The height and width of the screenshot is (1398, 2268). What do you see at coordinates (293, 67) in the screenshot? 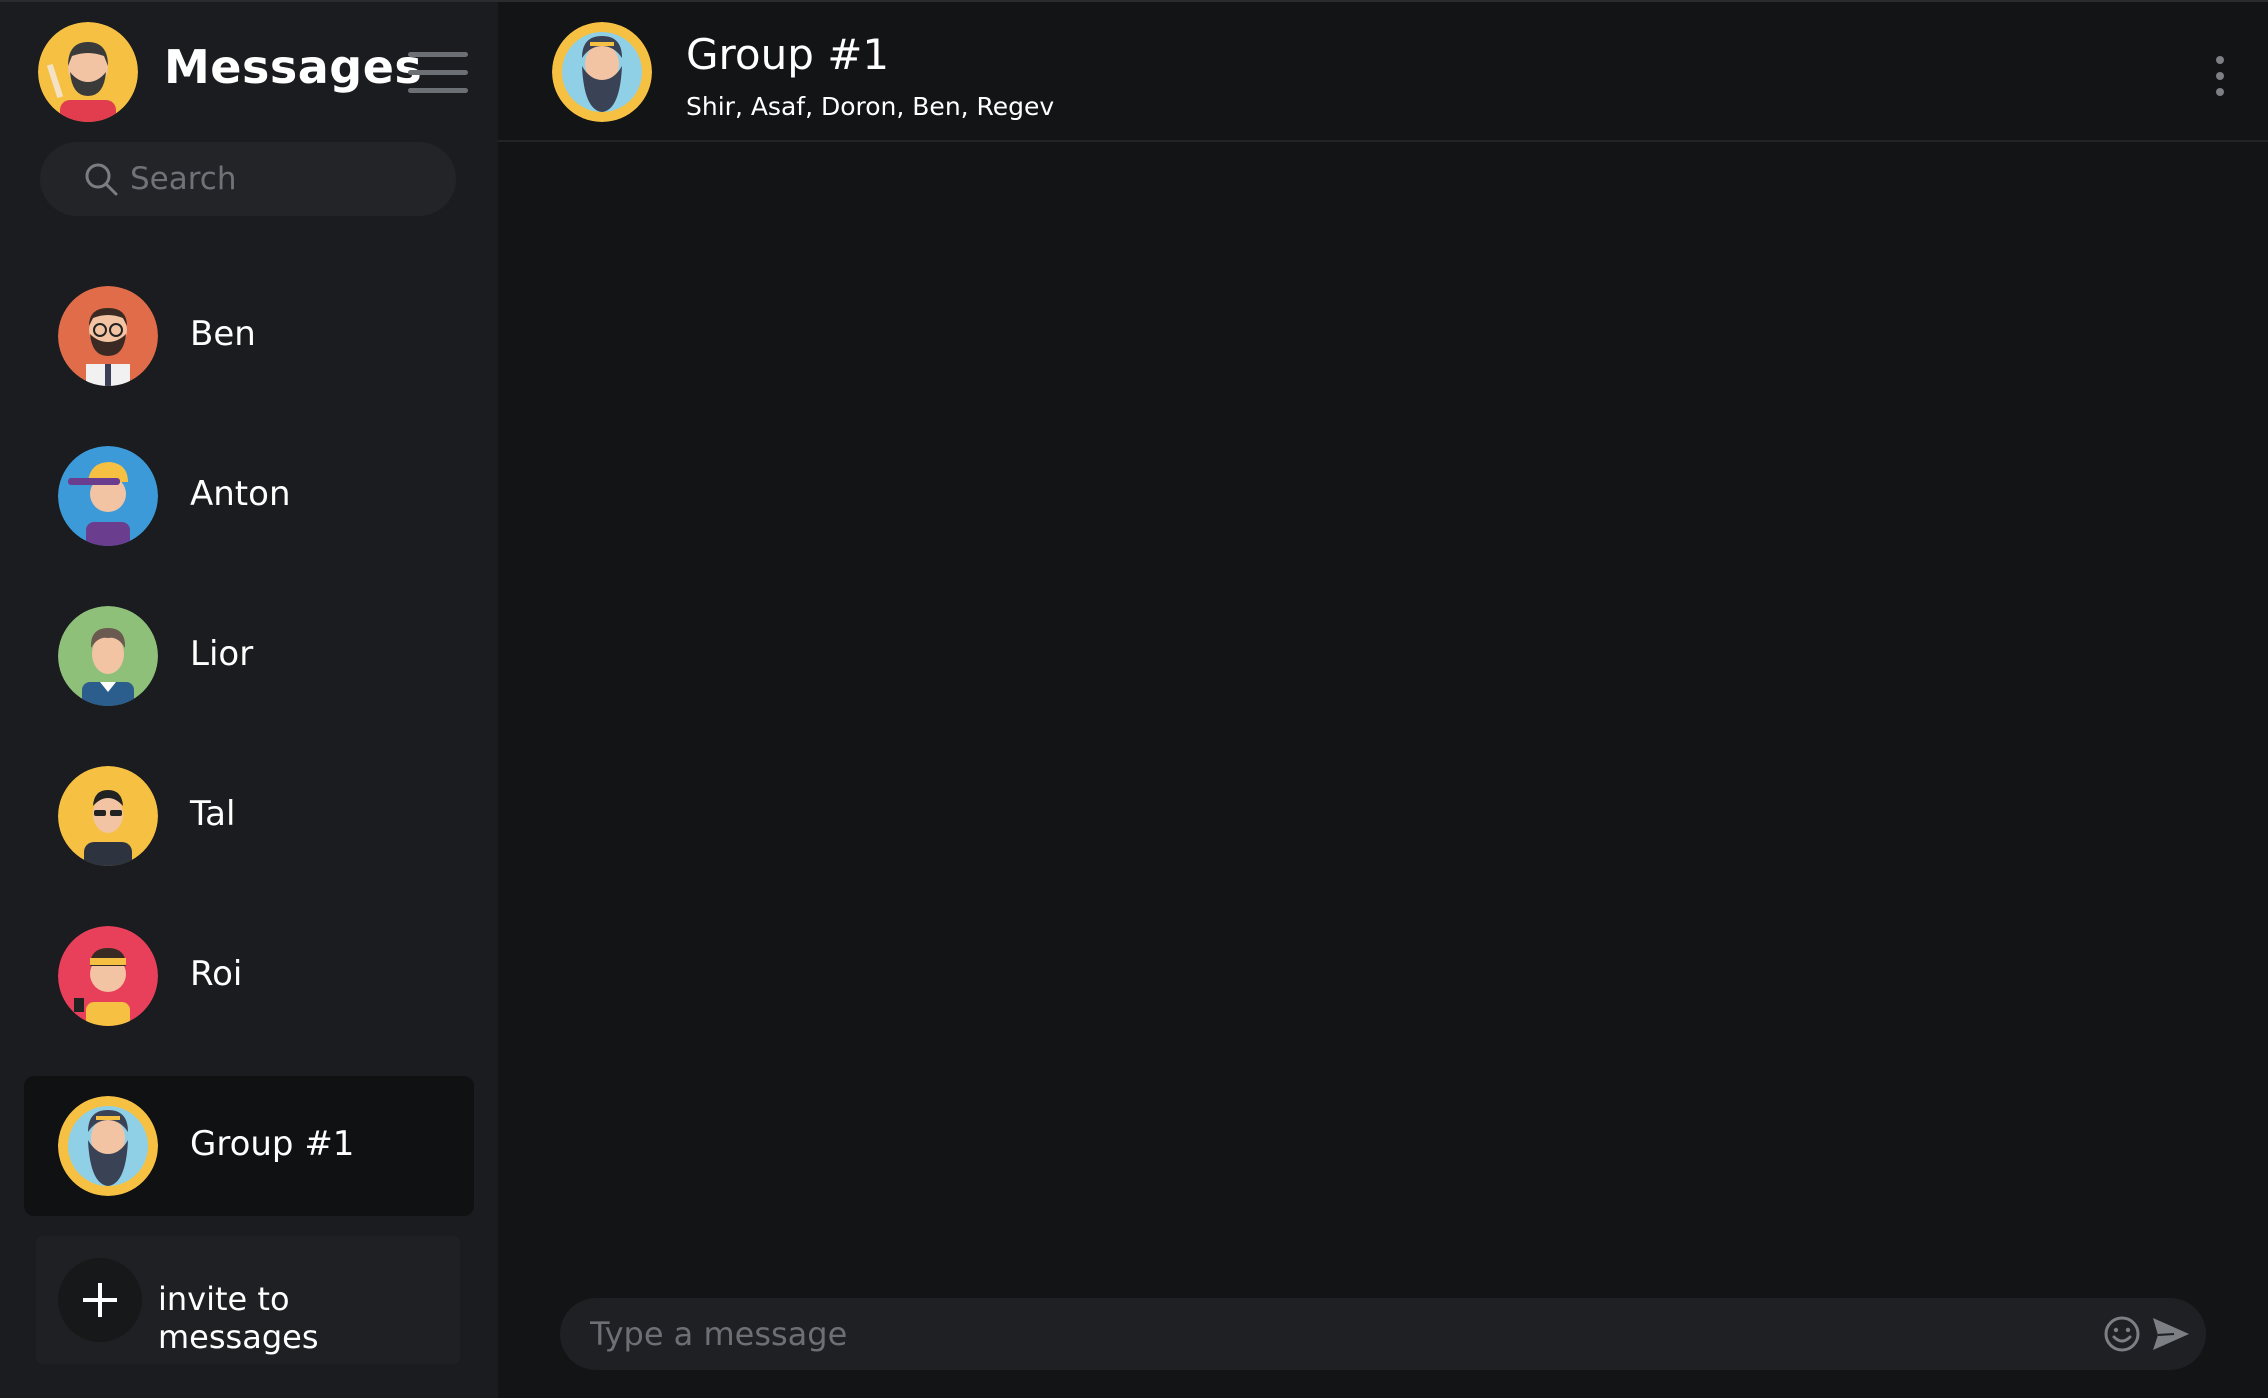
I see `sidebar-title: Messages` at bounding box center [293, 67].